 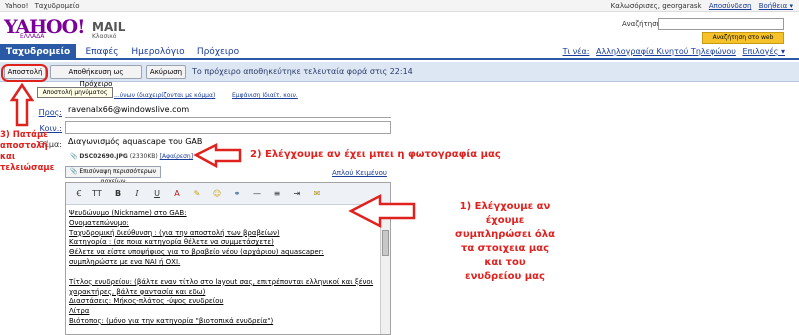 I want to click on tab-mail: Ταχυδρομείο, so click(x=38, y=52).